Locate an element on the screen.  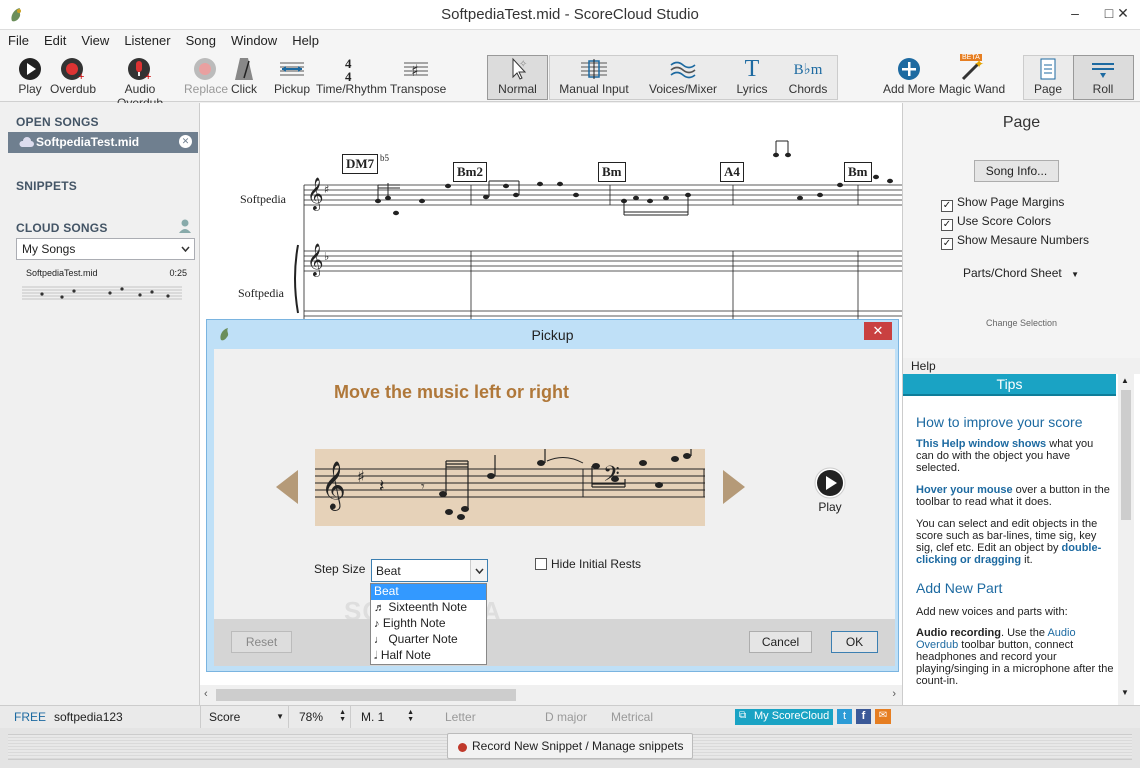
help-scrollbar: ▲ ▼ is located at coordinates (1126, 539).